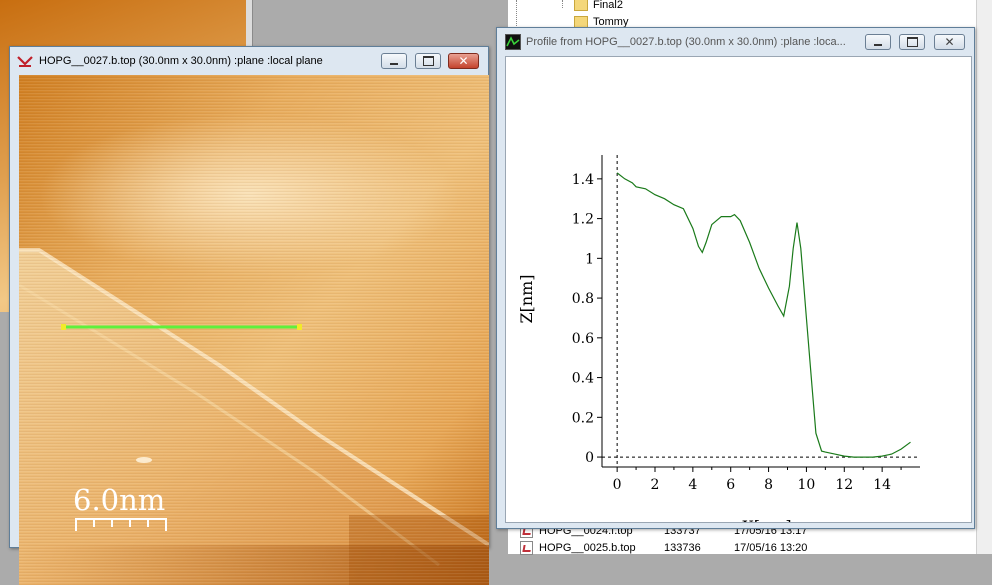  I want to click on y-axis-label: Z[nm], so click(526, 298).